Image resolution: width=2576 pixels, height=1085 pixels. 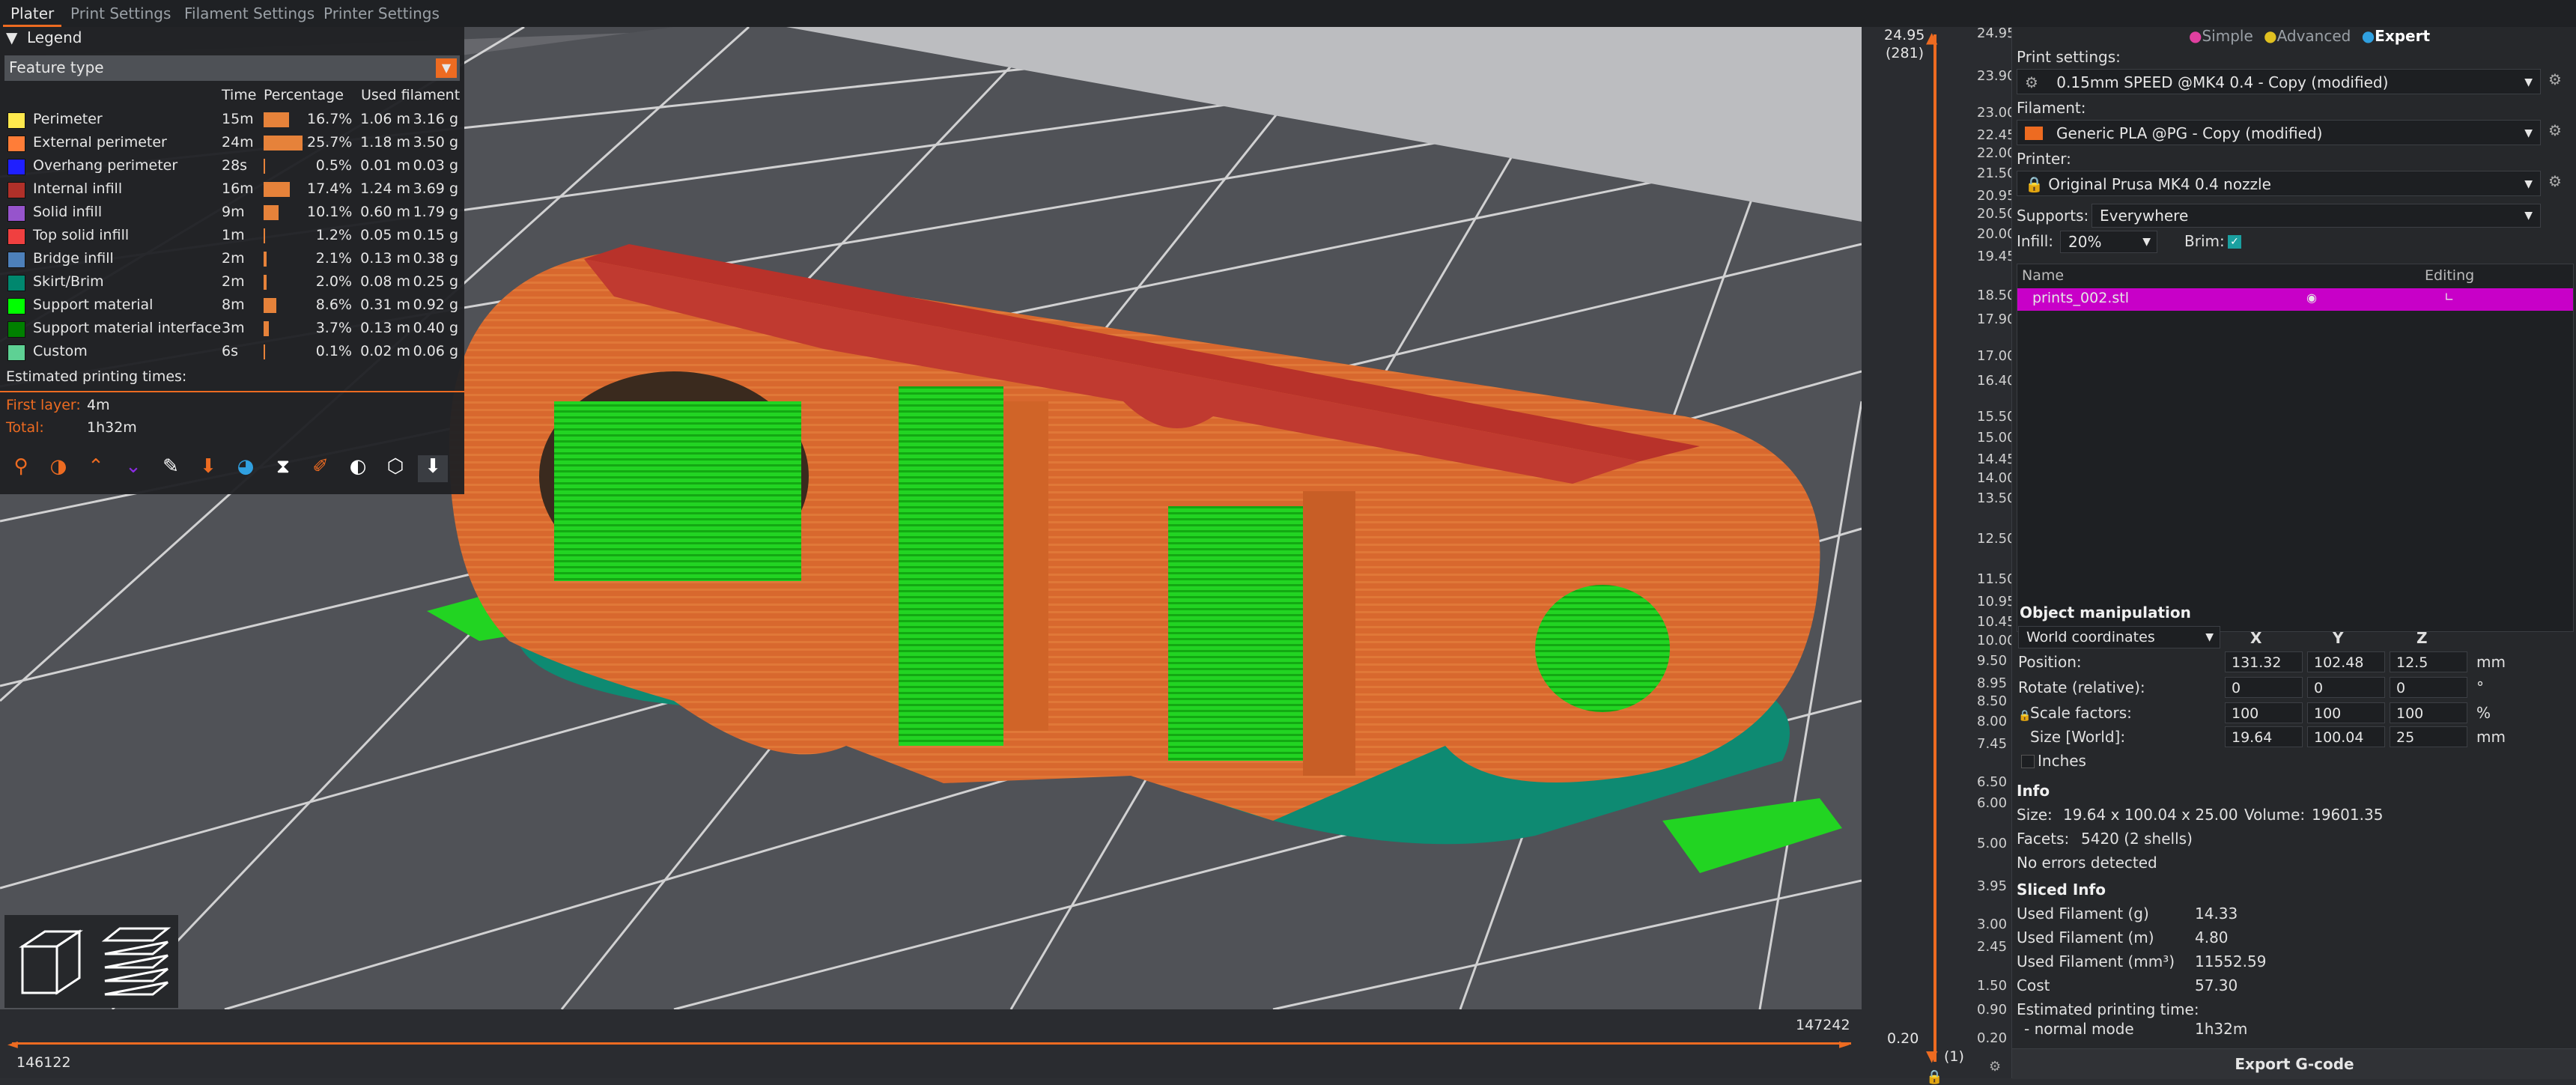 What do you see at coordinates (1931, 1056) in the screenshot?
I see `vslider-bottom-handle: ▼` at bounding box center [1931, 1056].